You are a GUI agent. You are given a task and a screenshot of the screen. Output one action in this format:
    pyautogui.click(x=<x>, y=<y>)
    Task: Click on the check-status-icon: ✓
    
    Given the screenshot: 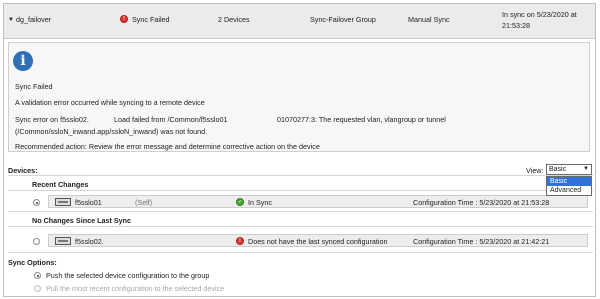 What is the action you would take?
    pyautogui.click(x=240, y=202)
    